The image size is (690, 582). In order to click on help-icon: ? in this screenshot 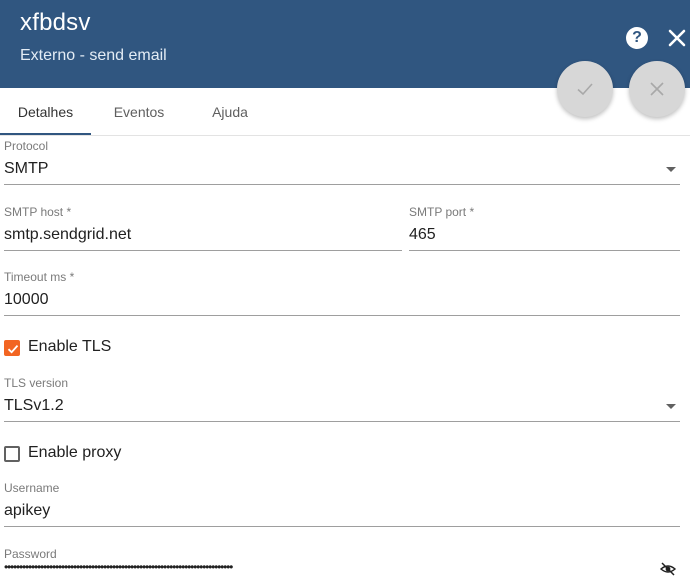, I will do `click(637, 38)`.